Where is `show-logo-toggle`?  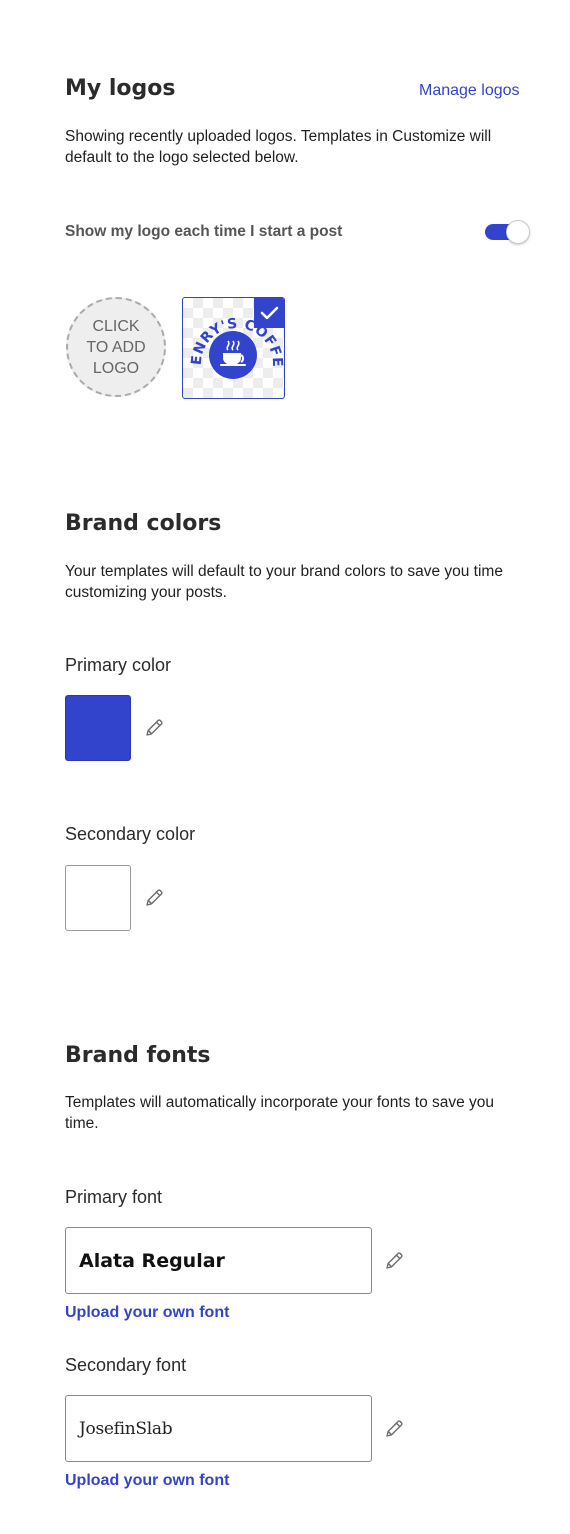 show-logo-toggle is located at coordinates (508, 232).